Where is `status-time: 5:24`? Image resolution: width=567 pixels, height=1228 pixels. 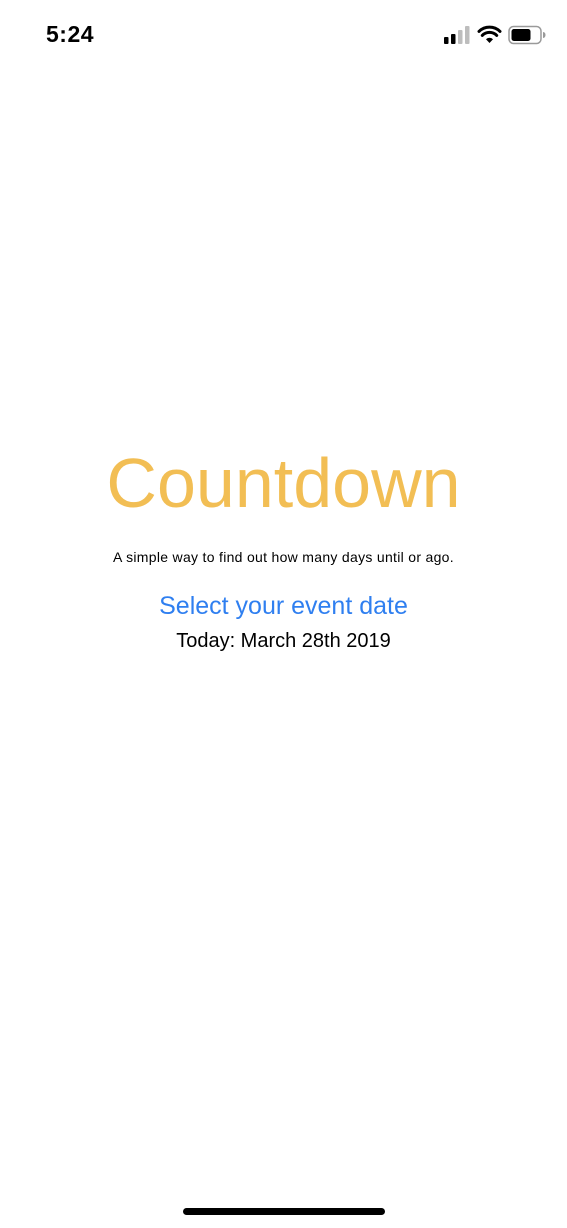 status-time: 5:24 is located at coordinates (70, 34).